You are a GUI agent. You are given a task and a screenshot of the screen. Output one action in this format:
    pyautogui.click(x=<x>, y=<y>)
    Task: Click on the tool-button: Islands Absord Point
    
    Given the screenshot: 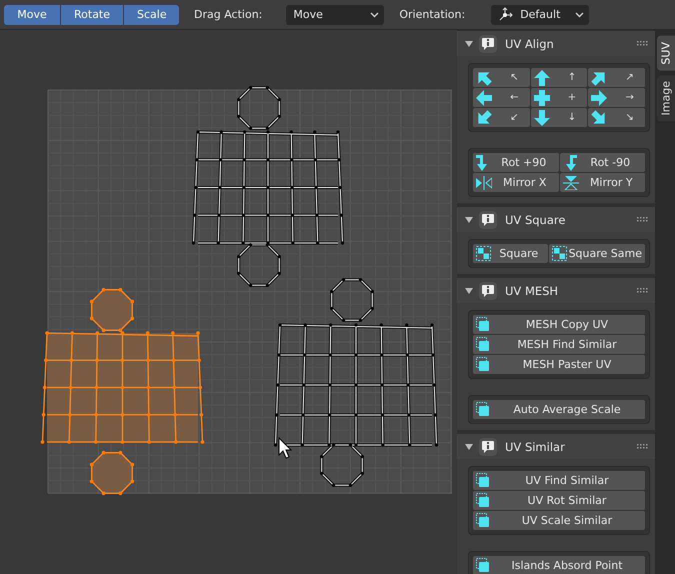 What is the action you would take?
    pyautogui.click(x=559, y=565)
    